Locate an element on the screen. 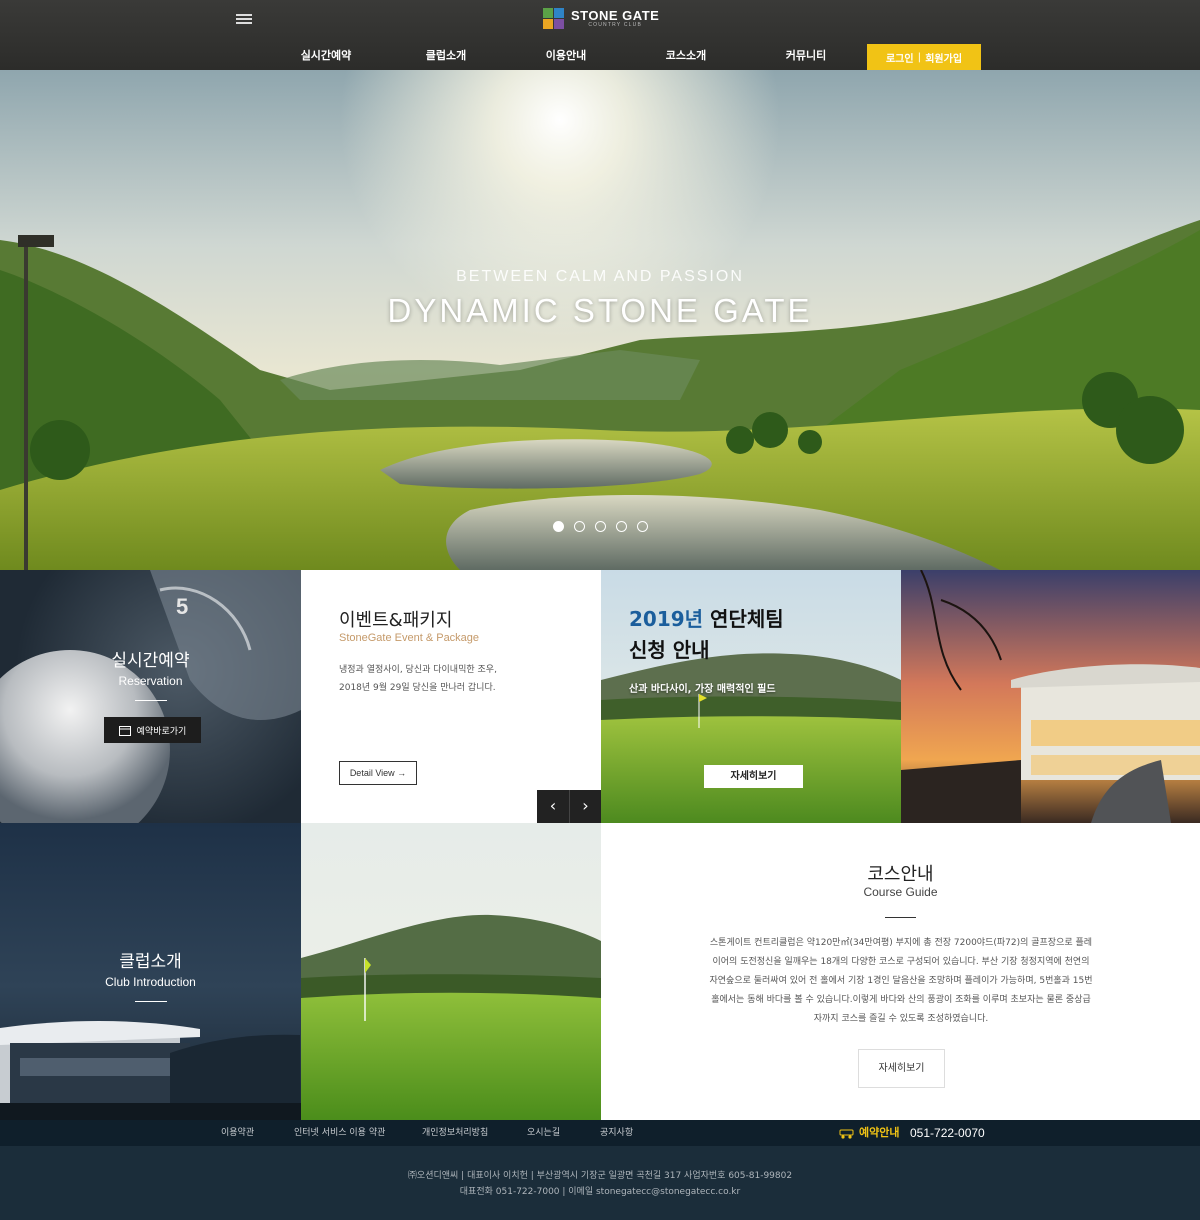 The height and width of the screenshot is (1220, 1200). logo-title: STONE GATE is located at coordinates (615, 15).